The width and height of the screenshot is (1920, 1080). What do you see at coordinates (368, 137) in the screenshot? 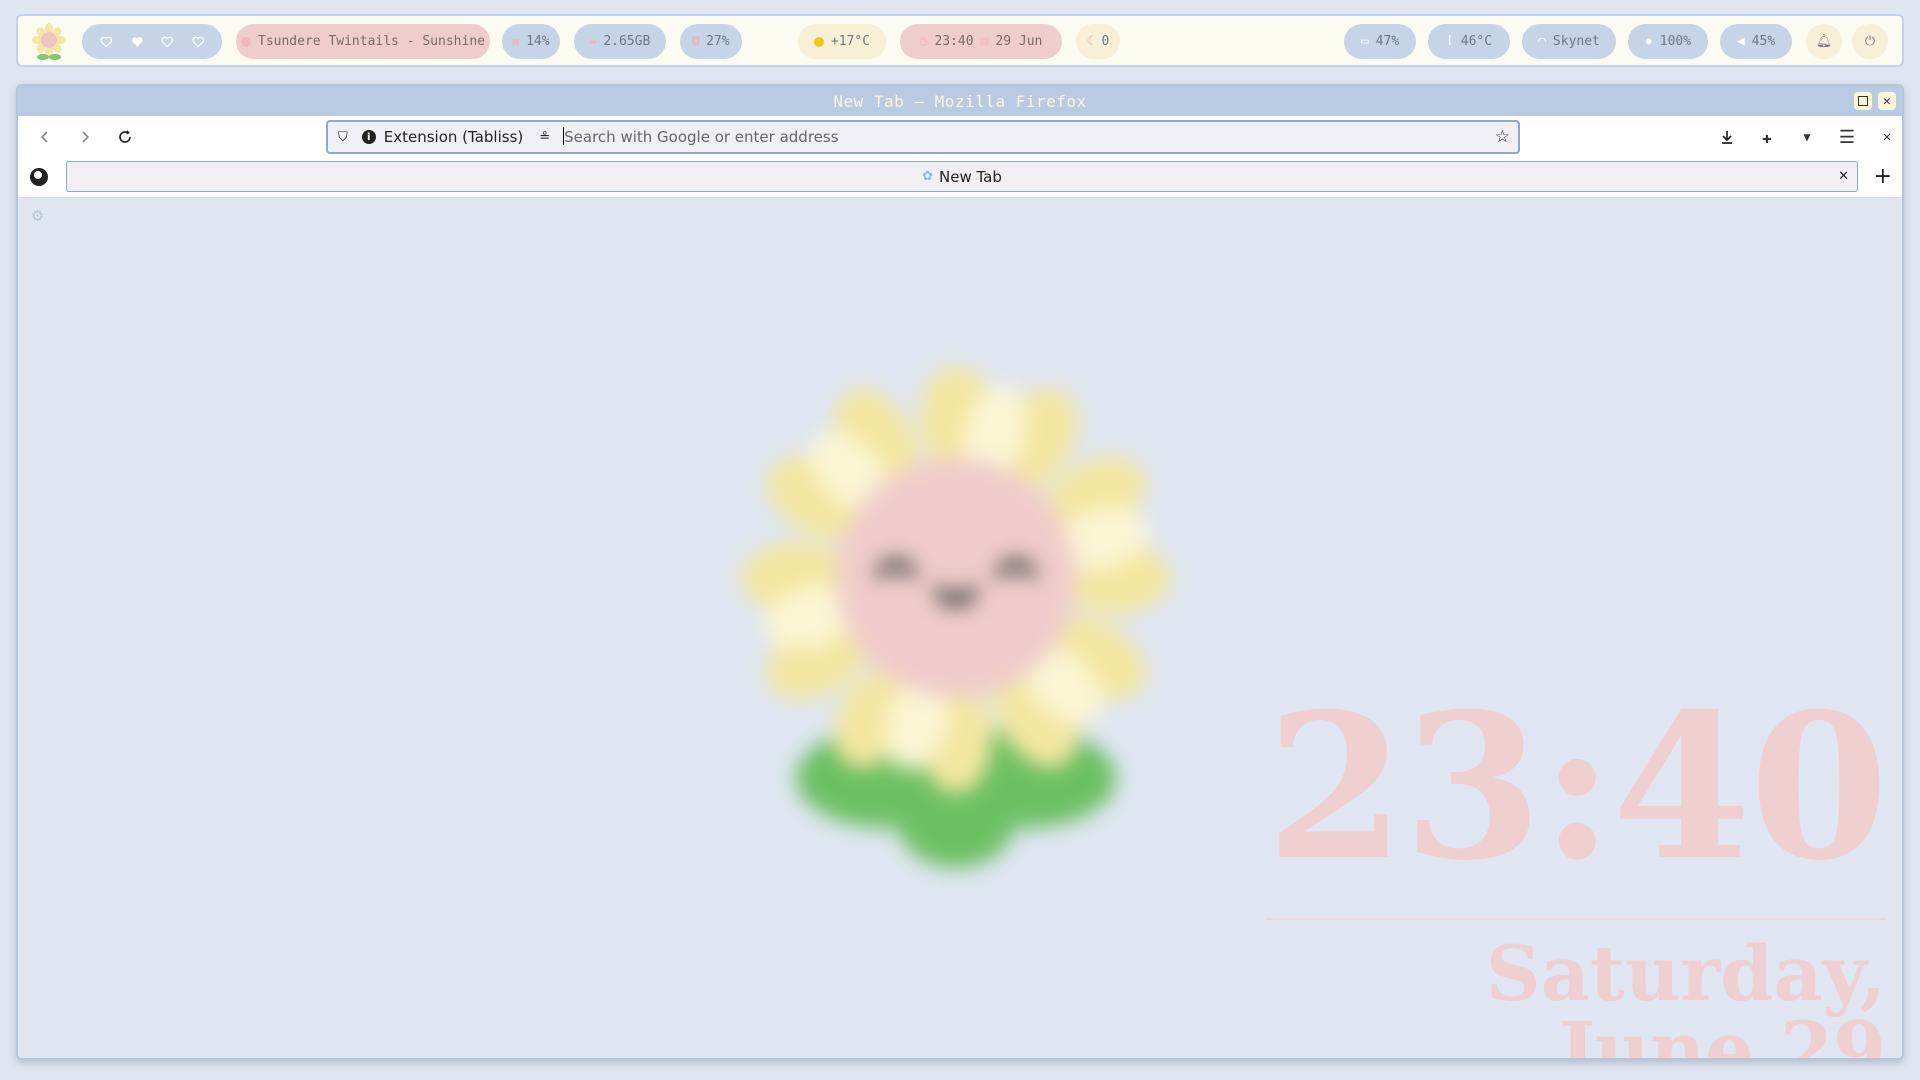
I see `info-icon: i` at bounding box center [368, 137].